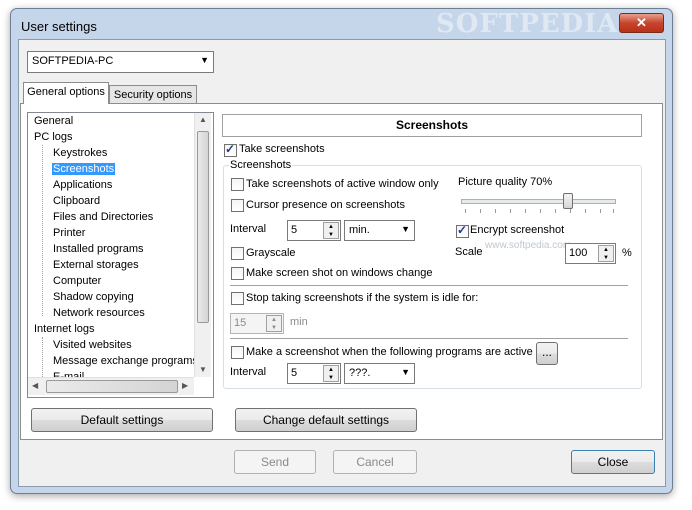  I want to click on tree-item-keystrokes: Keystrokes, so click(80, 153).